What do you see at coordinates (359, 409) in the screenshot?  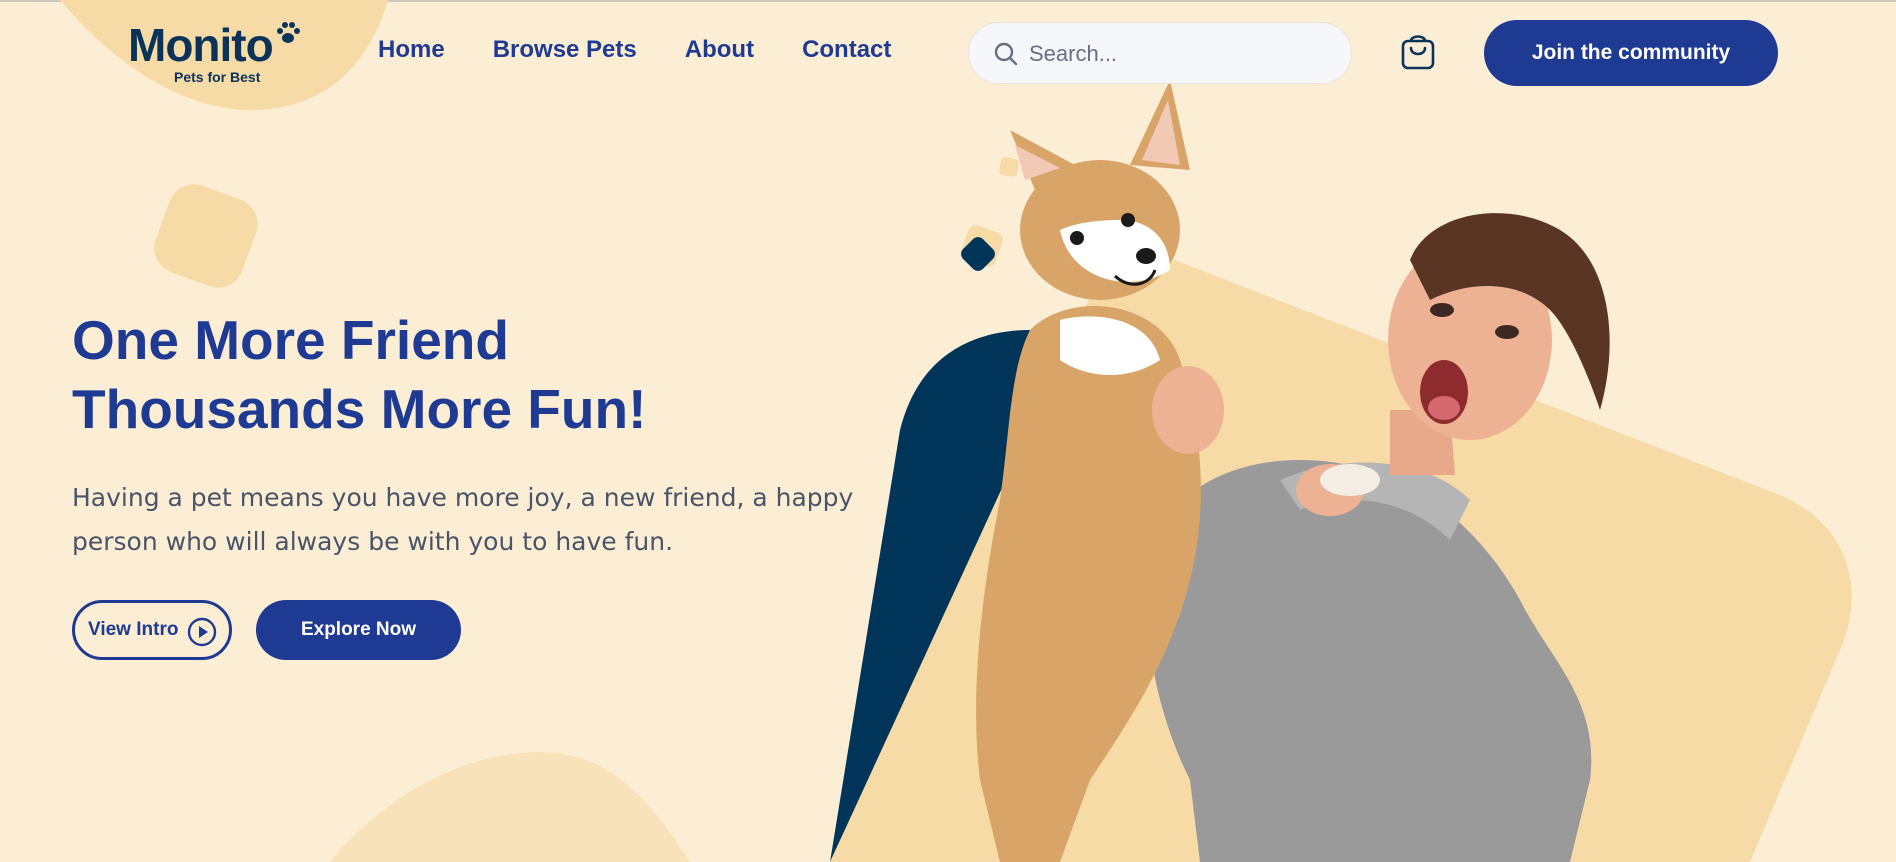 I see `hero-title-line2: Thousands More Fun!` at bounding box center [359, 409].